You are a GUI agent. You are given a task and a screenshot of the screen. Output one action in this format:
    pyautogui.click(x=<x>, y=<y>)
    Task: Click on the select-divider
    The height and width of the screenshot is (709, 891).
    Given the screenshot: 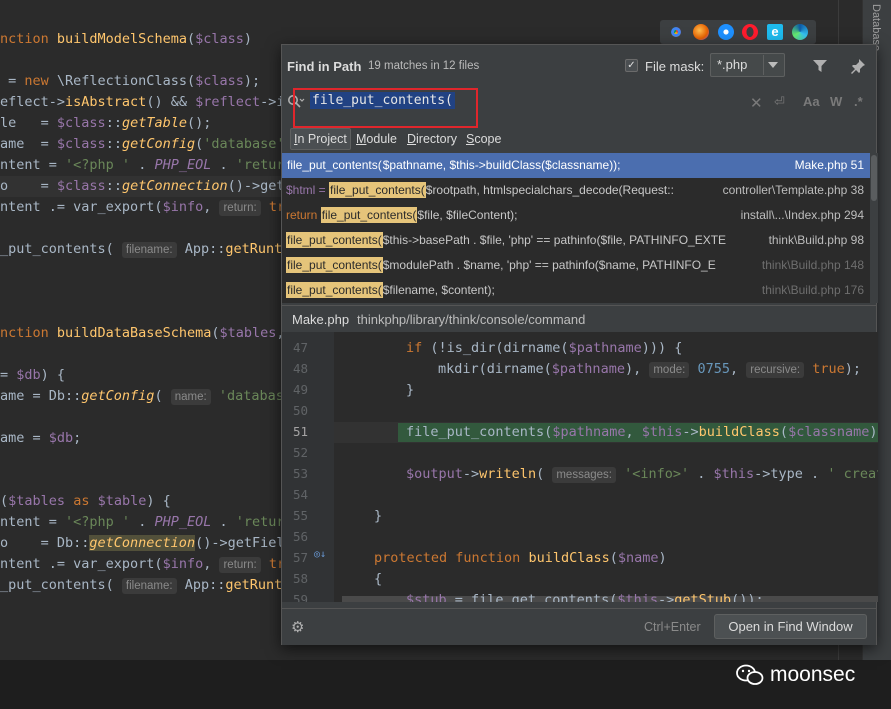 What is the action you would take?
    pyautogui.click(x=763, y=65)
    